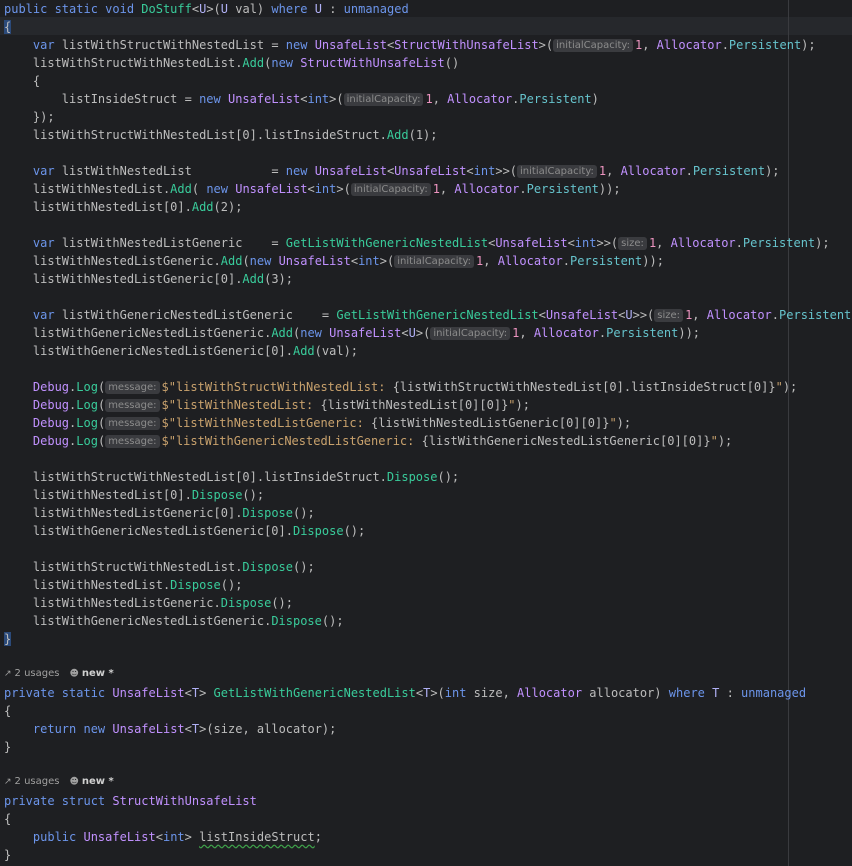 The width and height of the screenshot is (852, 866). Describe the element at coordinates (184, 801) in the screenshot. I see `type-name: StructWithUnsafeList` at that location.